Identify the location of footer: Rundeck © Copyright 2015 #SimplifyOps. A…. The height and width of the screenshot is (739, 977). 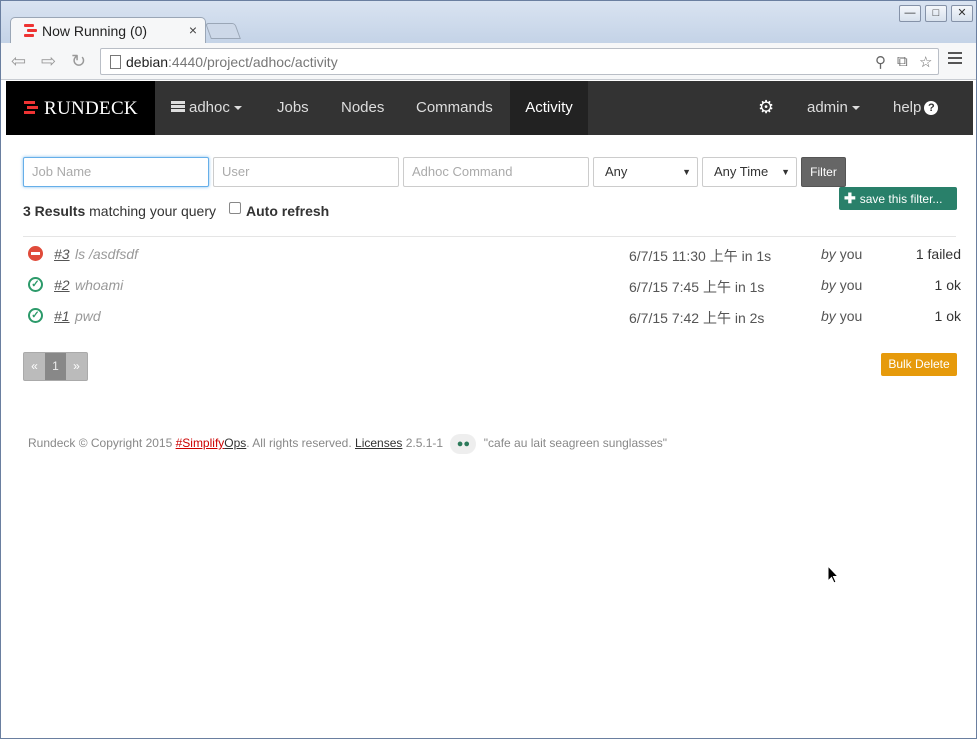
(347, 444).